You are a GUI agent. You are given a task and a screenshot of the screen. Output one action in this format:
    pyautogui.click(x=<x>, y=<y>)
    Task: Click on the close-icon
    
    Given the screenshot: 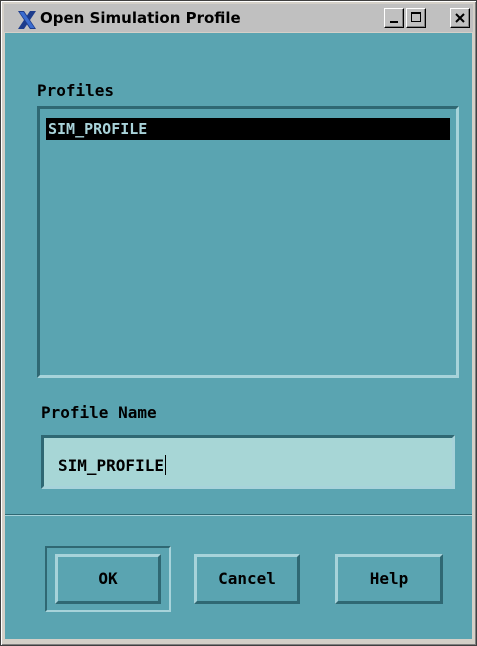 What is the action you would take?
    pyautogui.click(x=460, y=18)
    